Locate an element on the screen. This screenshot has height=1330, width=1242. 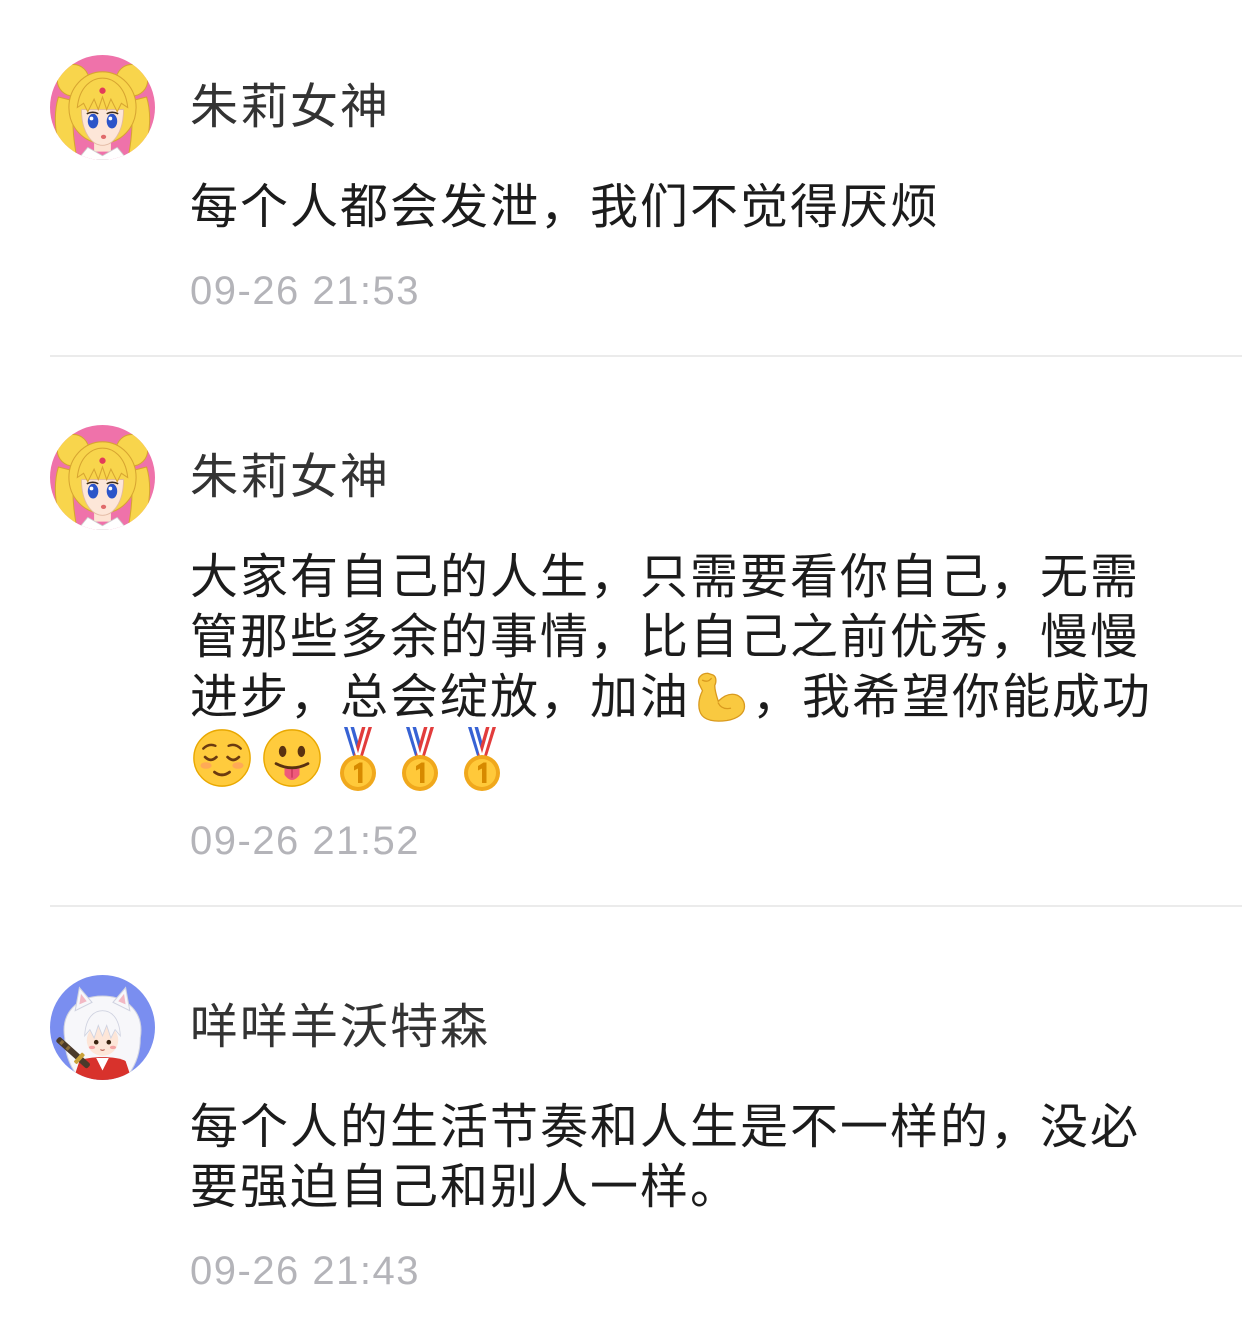
comment-timestamp: 09-26 21:52 is located at coordinates (305, 841).